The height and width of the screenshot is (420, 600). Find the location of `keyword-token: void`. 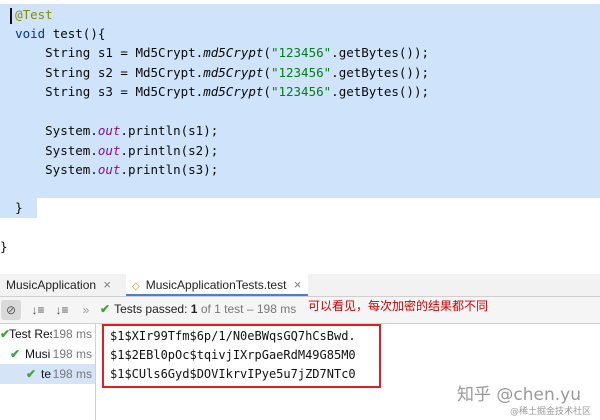

keyword-token: void is located at coordinates (30, 33).